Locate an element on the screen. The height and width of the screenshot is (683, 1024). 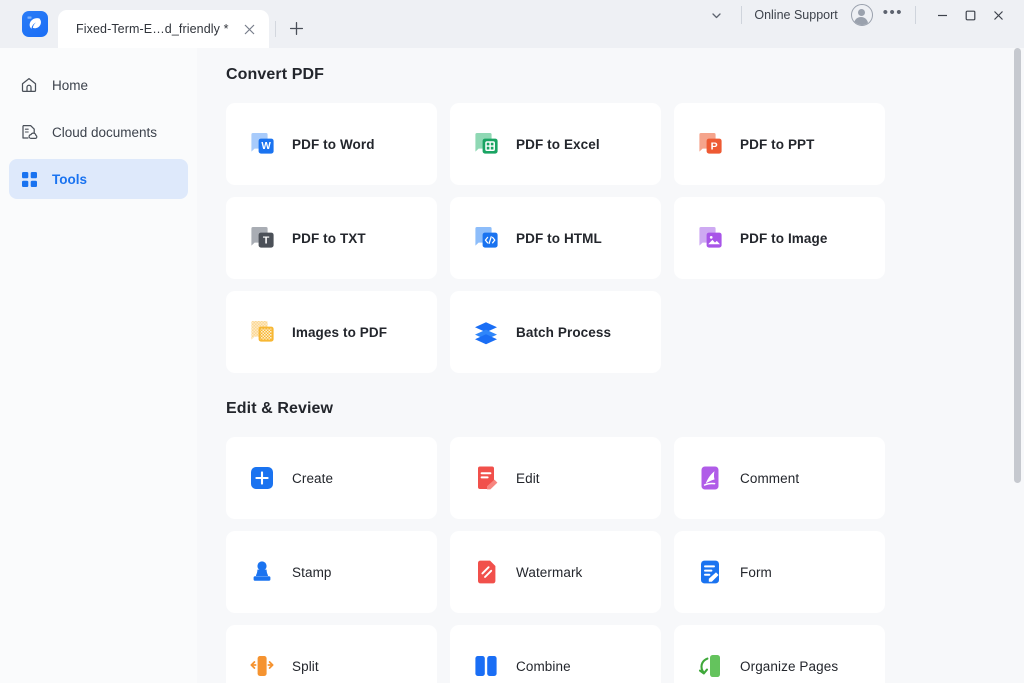
tool-card-label: Split is located at coordinates (305, 666).